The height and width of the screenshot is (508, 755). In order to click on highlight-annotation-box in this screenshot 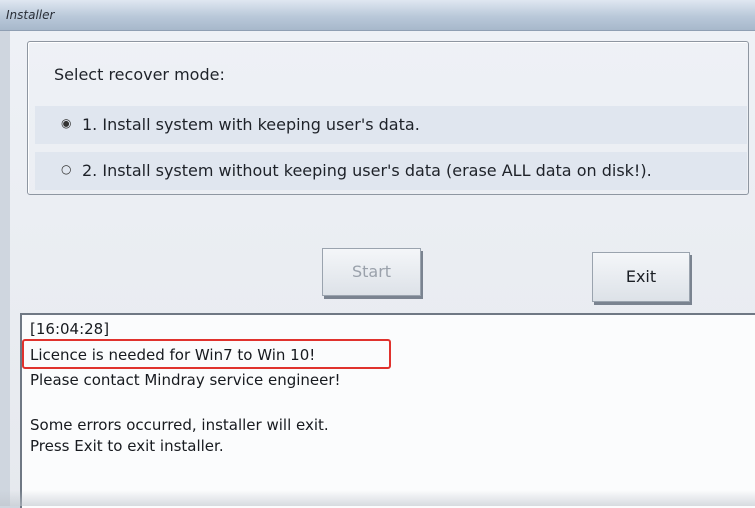, I will do `click(206, 354)`.